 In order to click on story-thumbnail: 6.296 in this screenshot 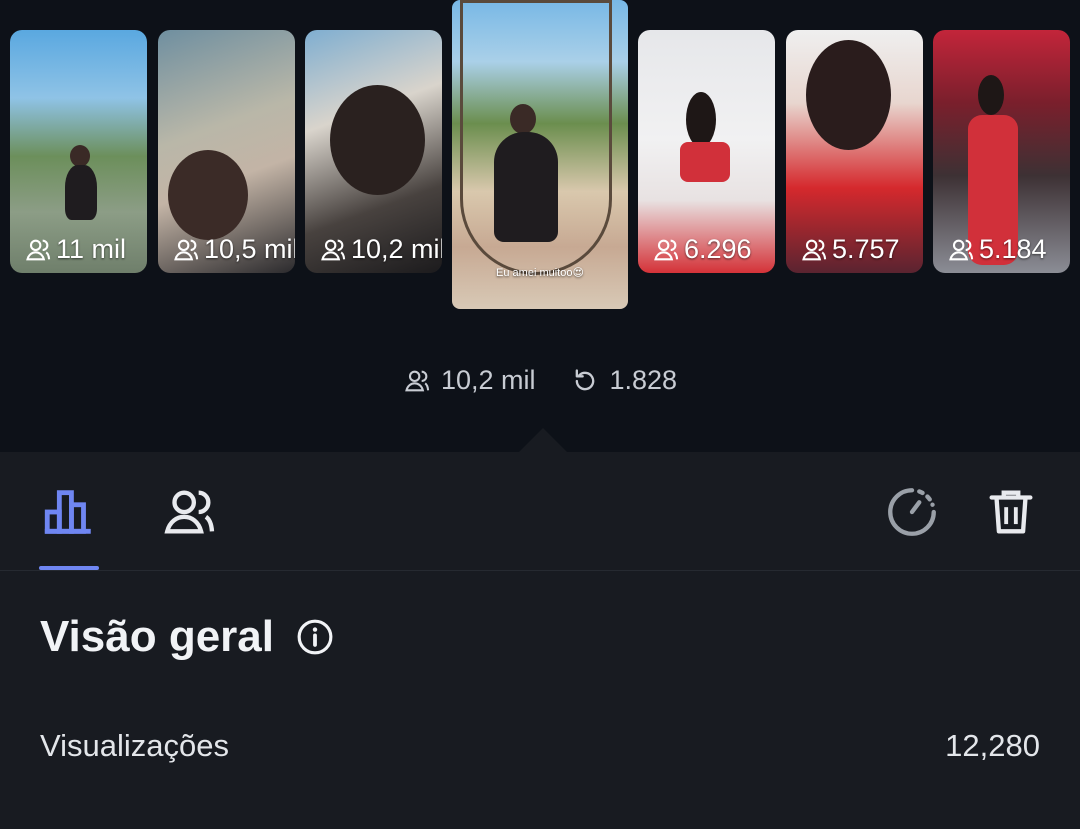, I will do `click(706, 151)`.